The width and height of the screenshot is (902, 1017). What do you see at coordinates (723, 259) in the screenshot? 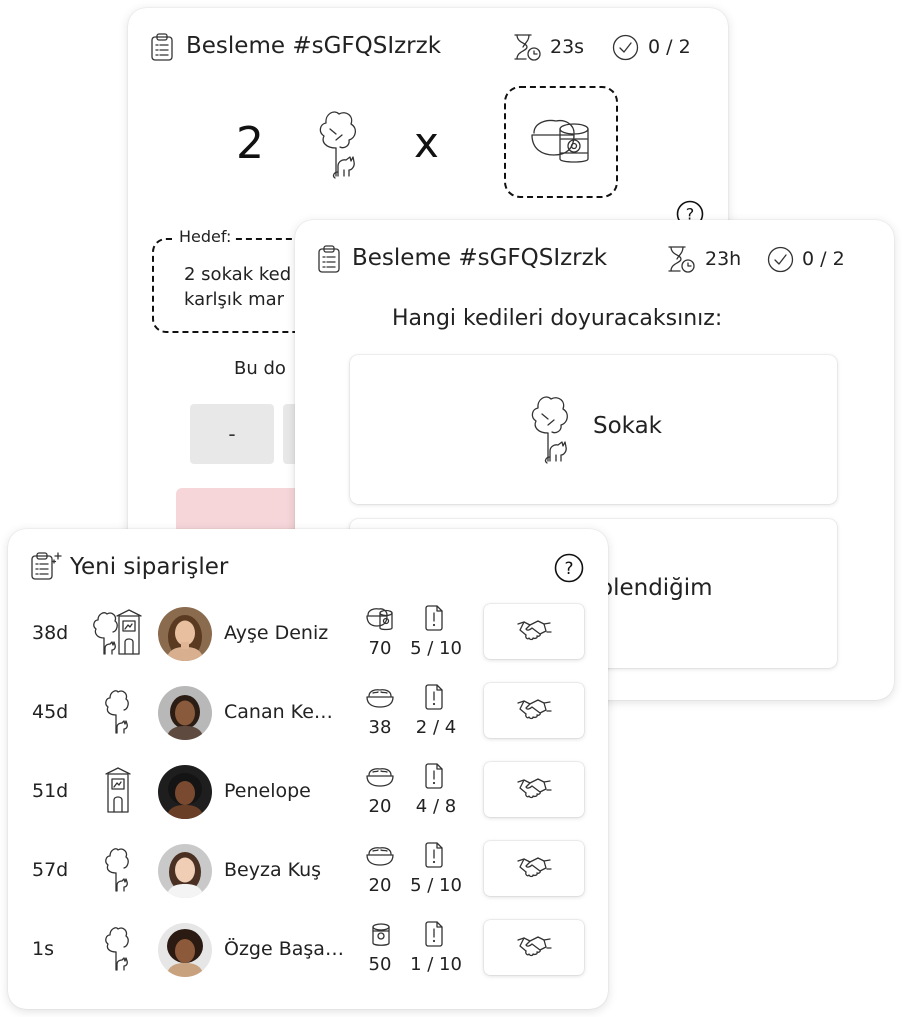
I see `time-left: 23h` at bounding box center [723, 259].